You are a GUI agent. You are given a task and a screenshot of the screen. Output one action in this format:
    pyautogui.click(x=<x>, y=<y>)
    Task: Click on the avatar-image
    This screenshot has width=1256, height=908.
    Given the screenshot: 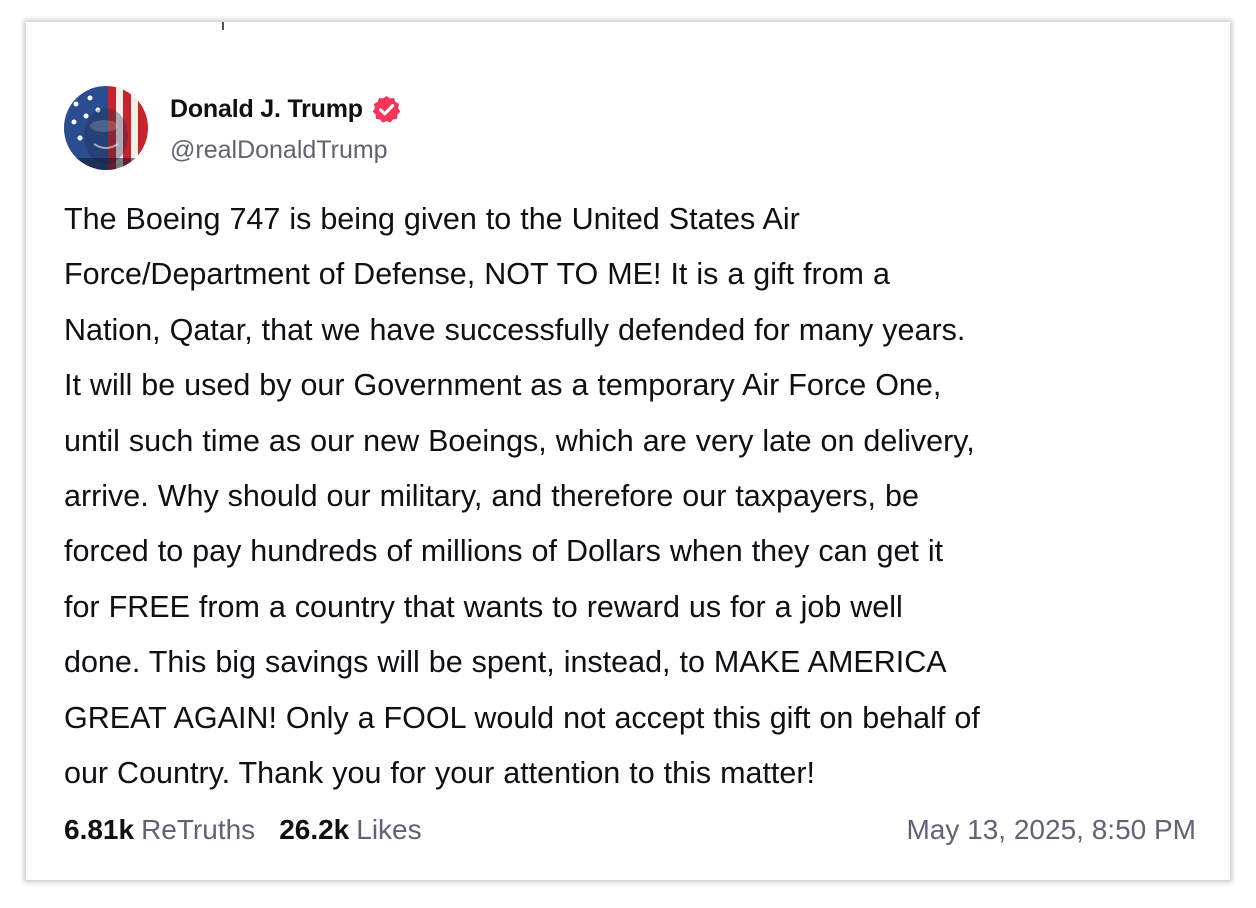 What is the action you would take?
    pyautogui.click(x=106, y=128)
    